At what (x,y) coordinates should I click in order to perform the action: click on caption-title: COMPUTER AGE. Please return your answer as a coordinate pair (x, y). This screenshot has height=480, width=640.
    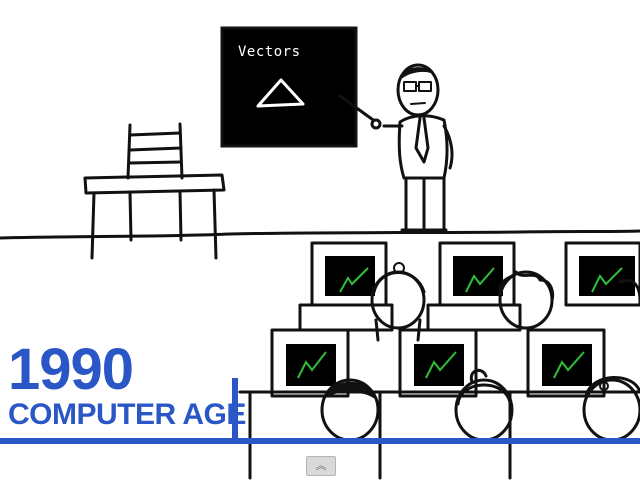
    Looking at the image, I should click on (127, 414).